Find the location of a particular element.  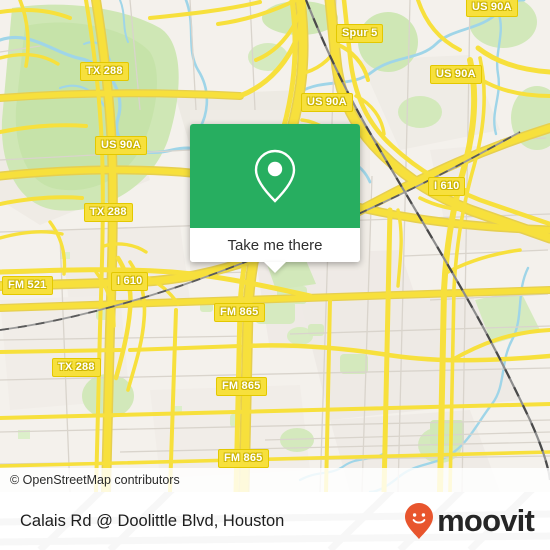

take-me-there-label: Take me there is located at coordinates (275, 245).